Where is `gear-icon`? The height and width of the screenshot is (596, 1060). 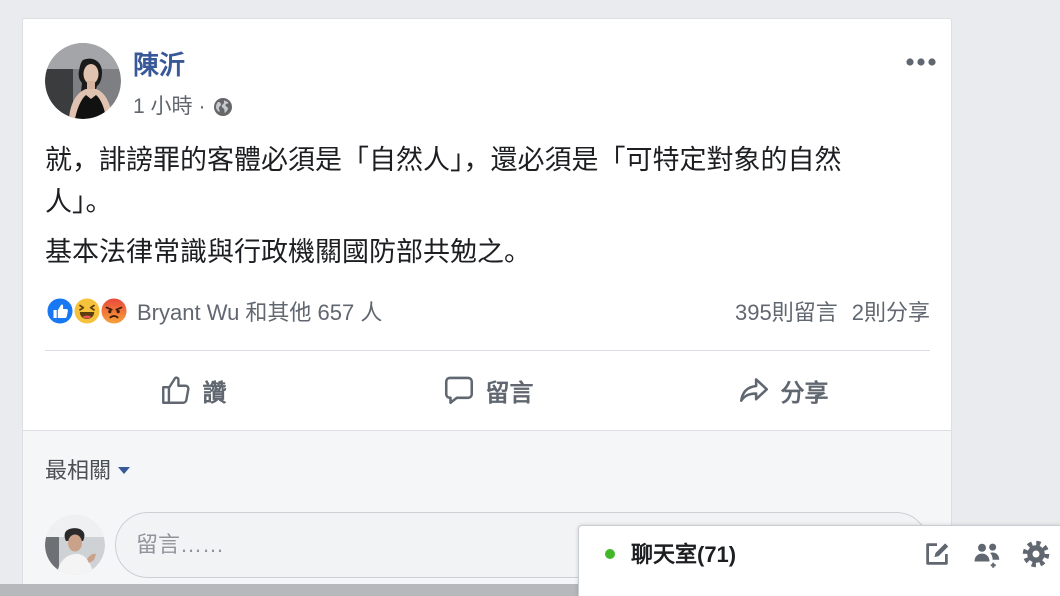 gear-icon is located at coordinates (1036, 554).